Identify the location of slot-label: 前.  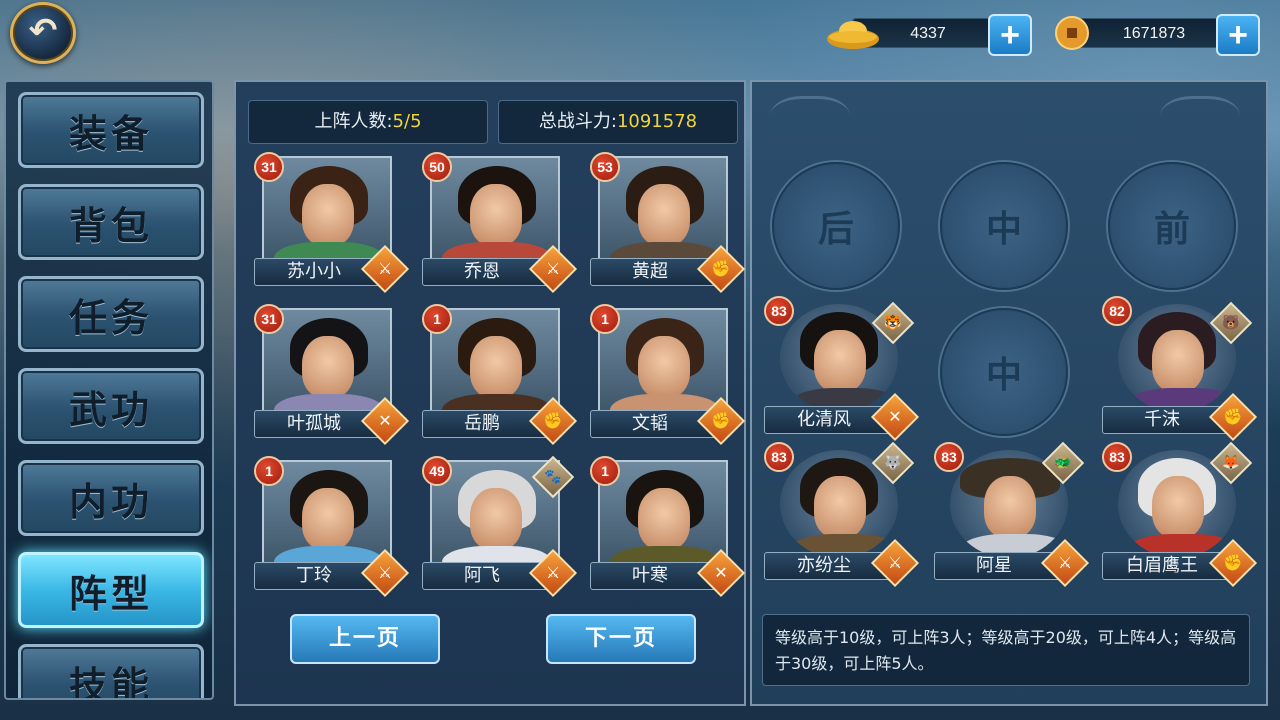
(1171, 229).